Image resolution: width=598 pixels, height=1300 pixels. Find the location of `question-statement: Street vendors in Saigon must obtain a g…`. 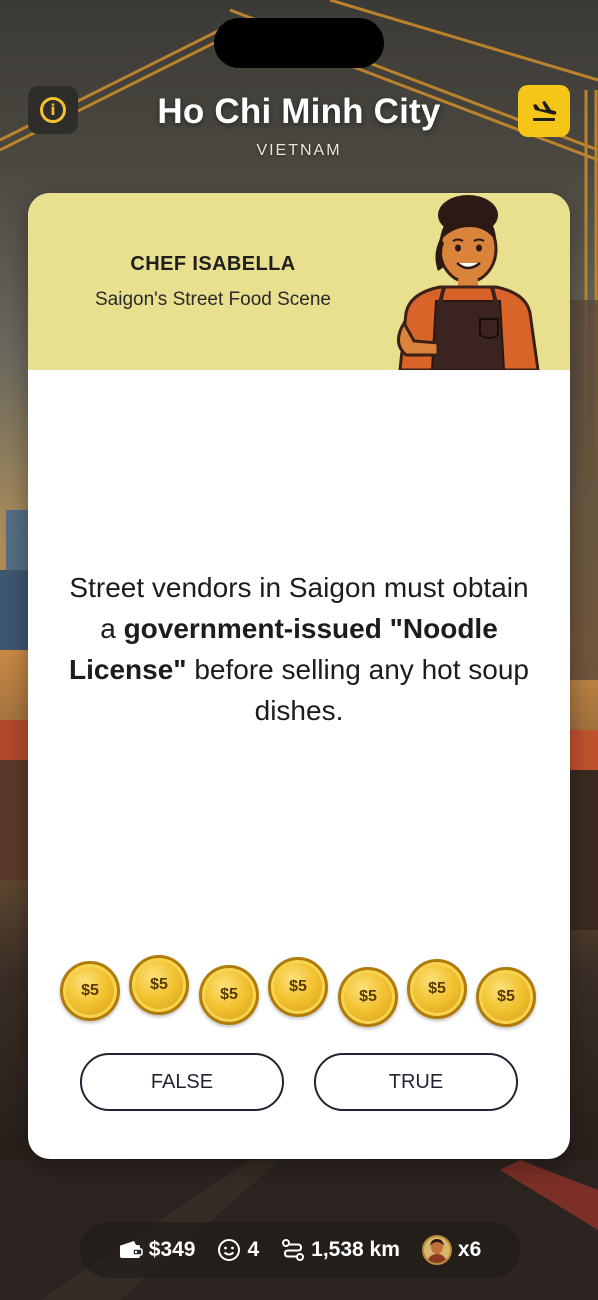

question-statement: Street vendors in Saigon must obtain a g… is located at coordinates (299, 649).